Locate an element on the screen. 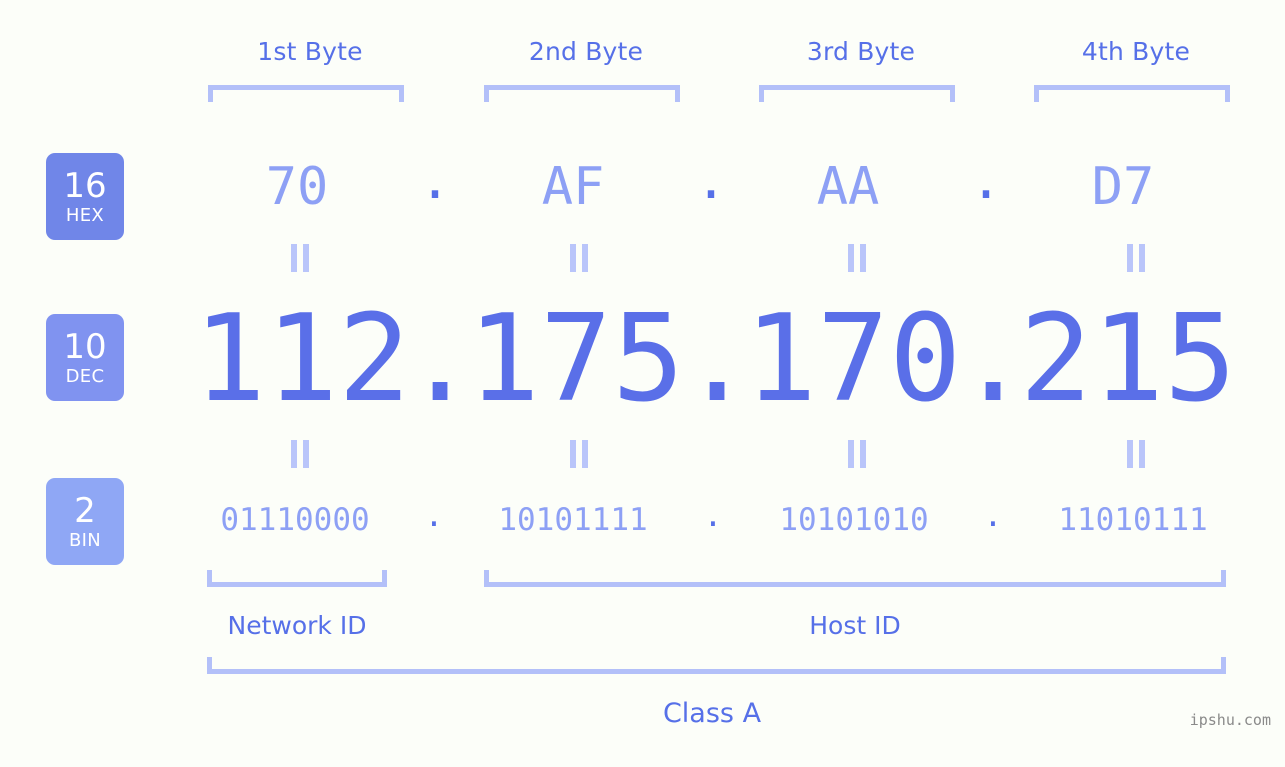 The height and width of the screenshot is (767, 1285). site-watermark: ipshu.com is located at coordinates (1230, 720).